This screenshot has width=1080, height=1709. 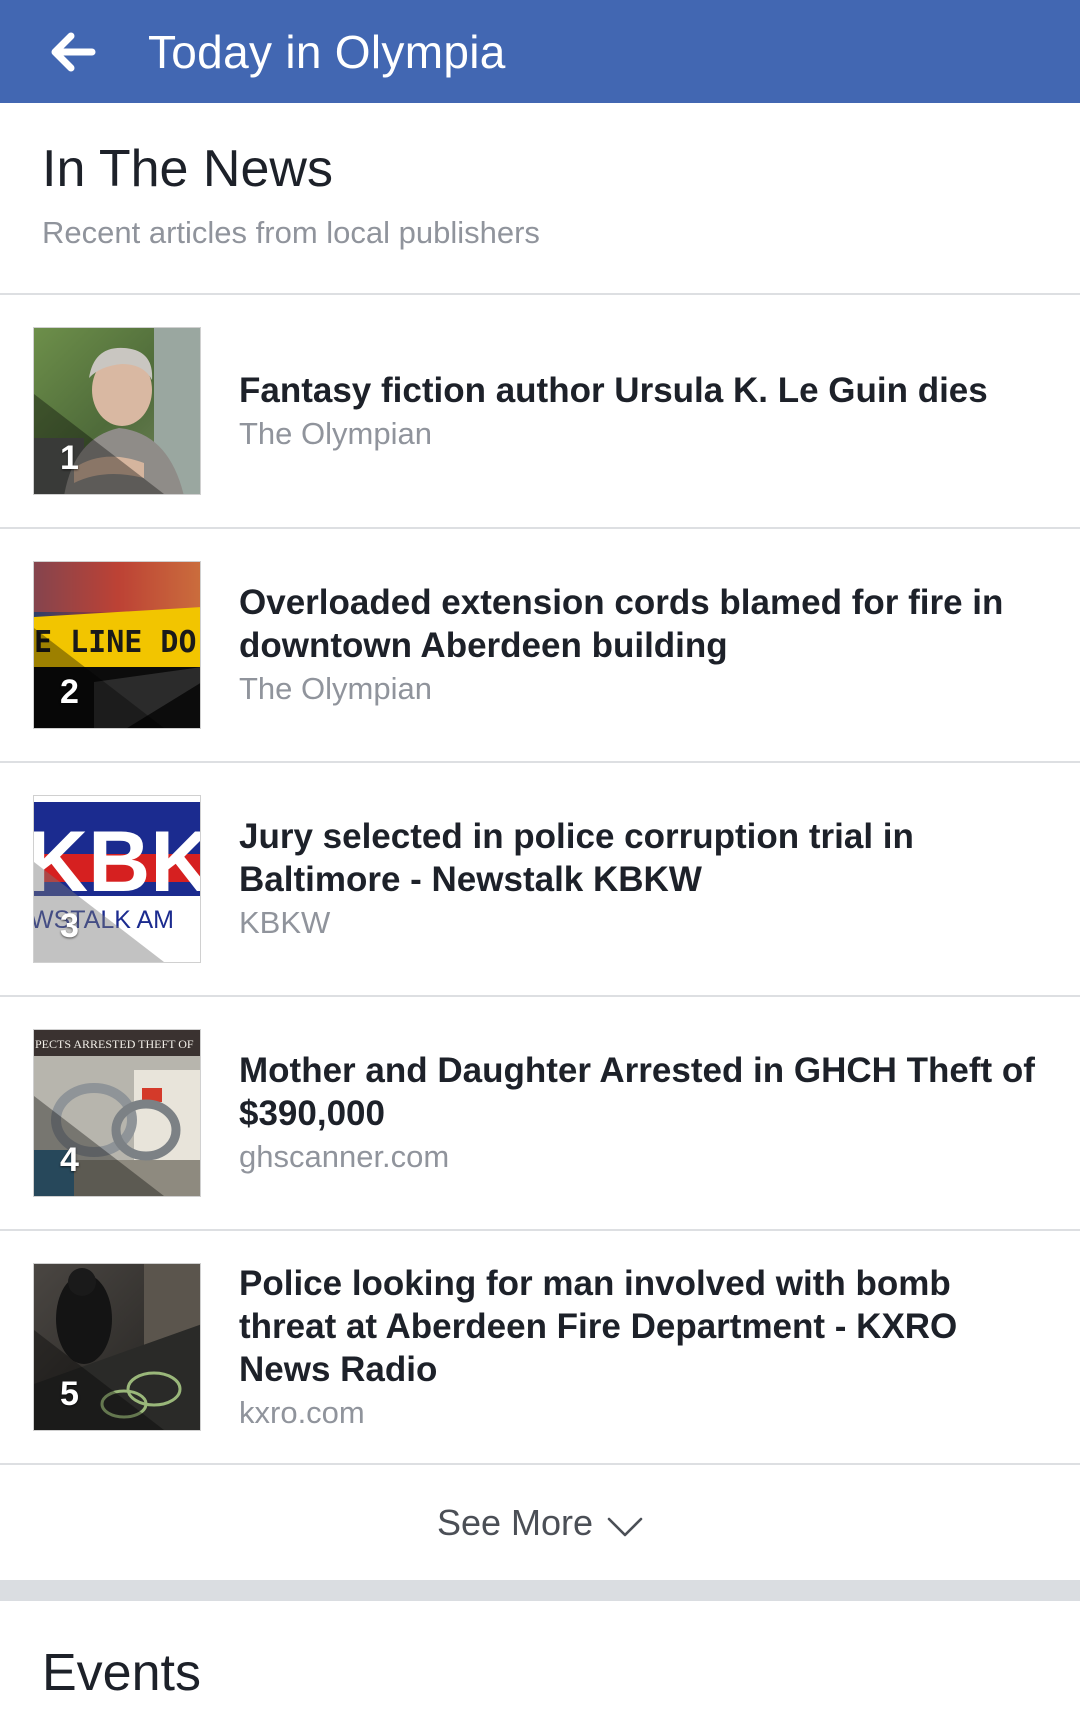 I want to click on article-thumbnail: KBKW WSTALK AM 3, so click(x=117, y=879).